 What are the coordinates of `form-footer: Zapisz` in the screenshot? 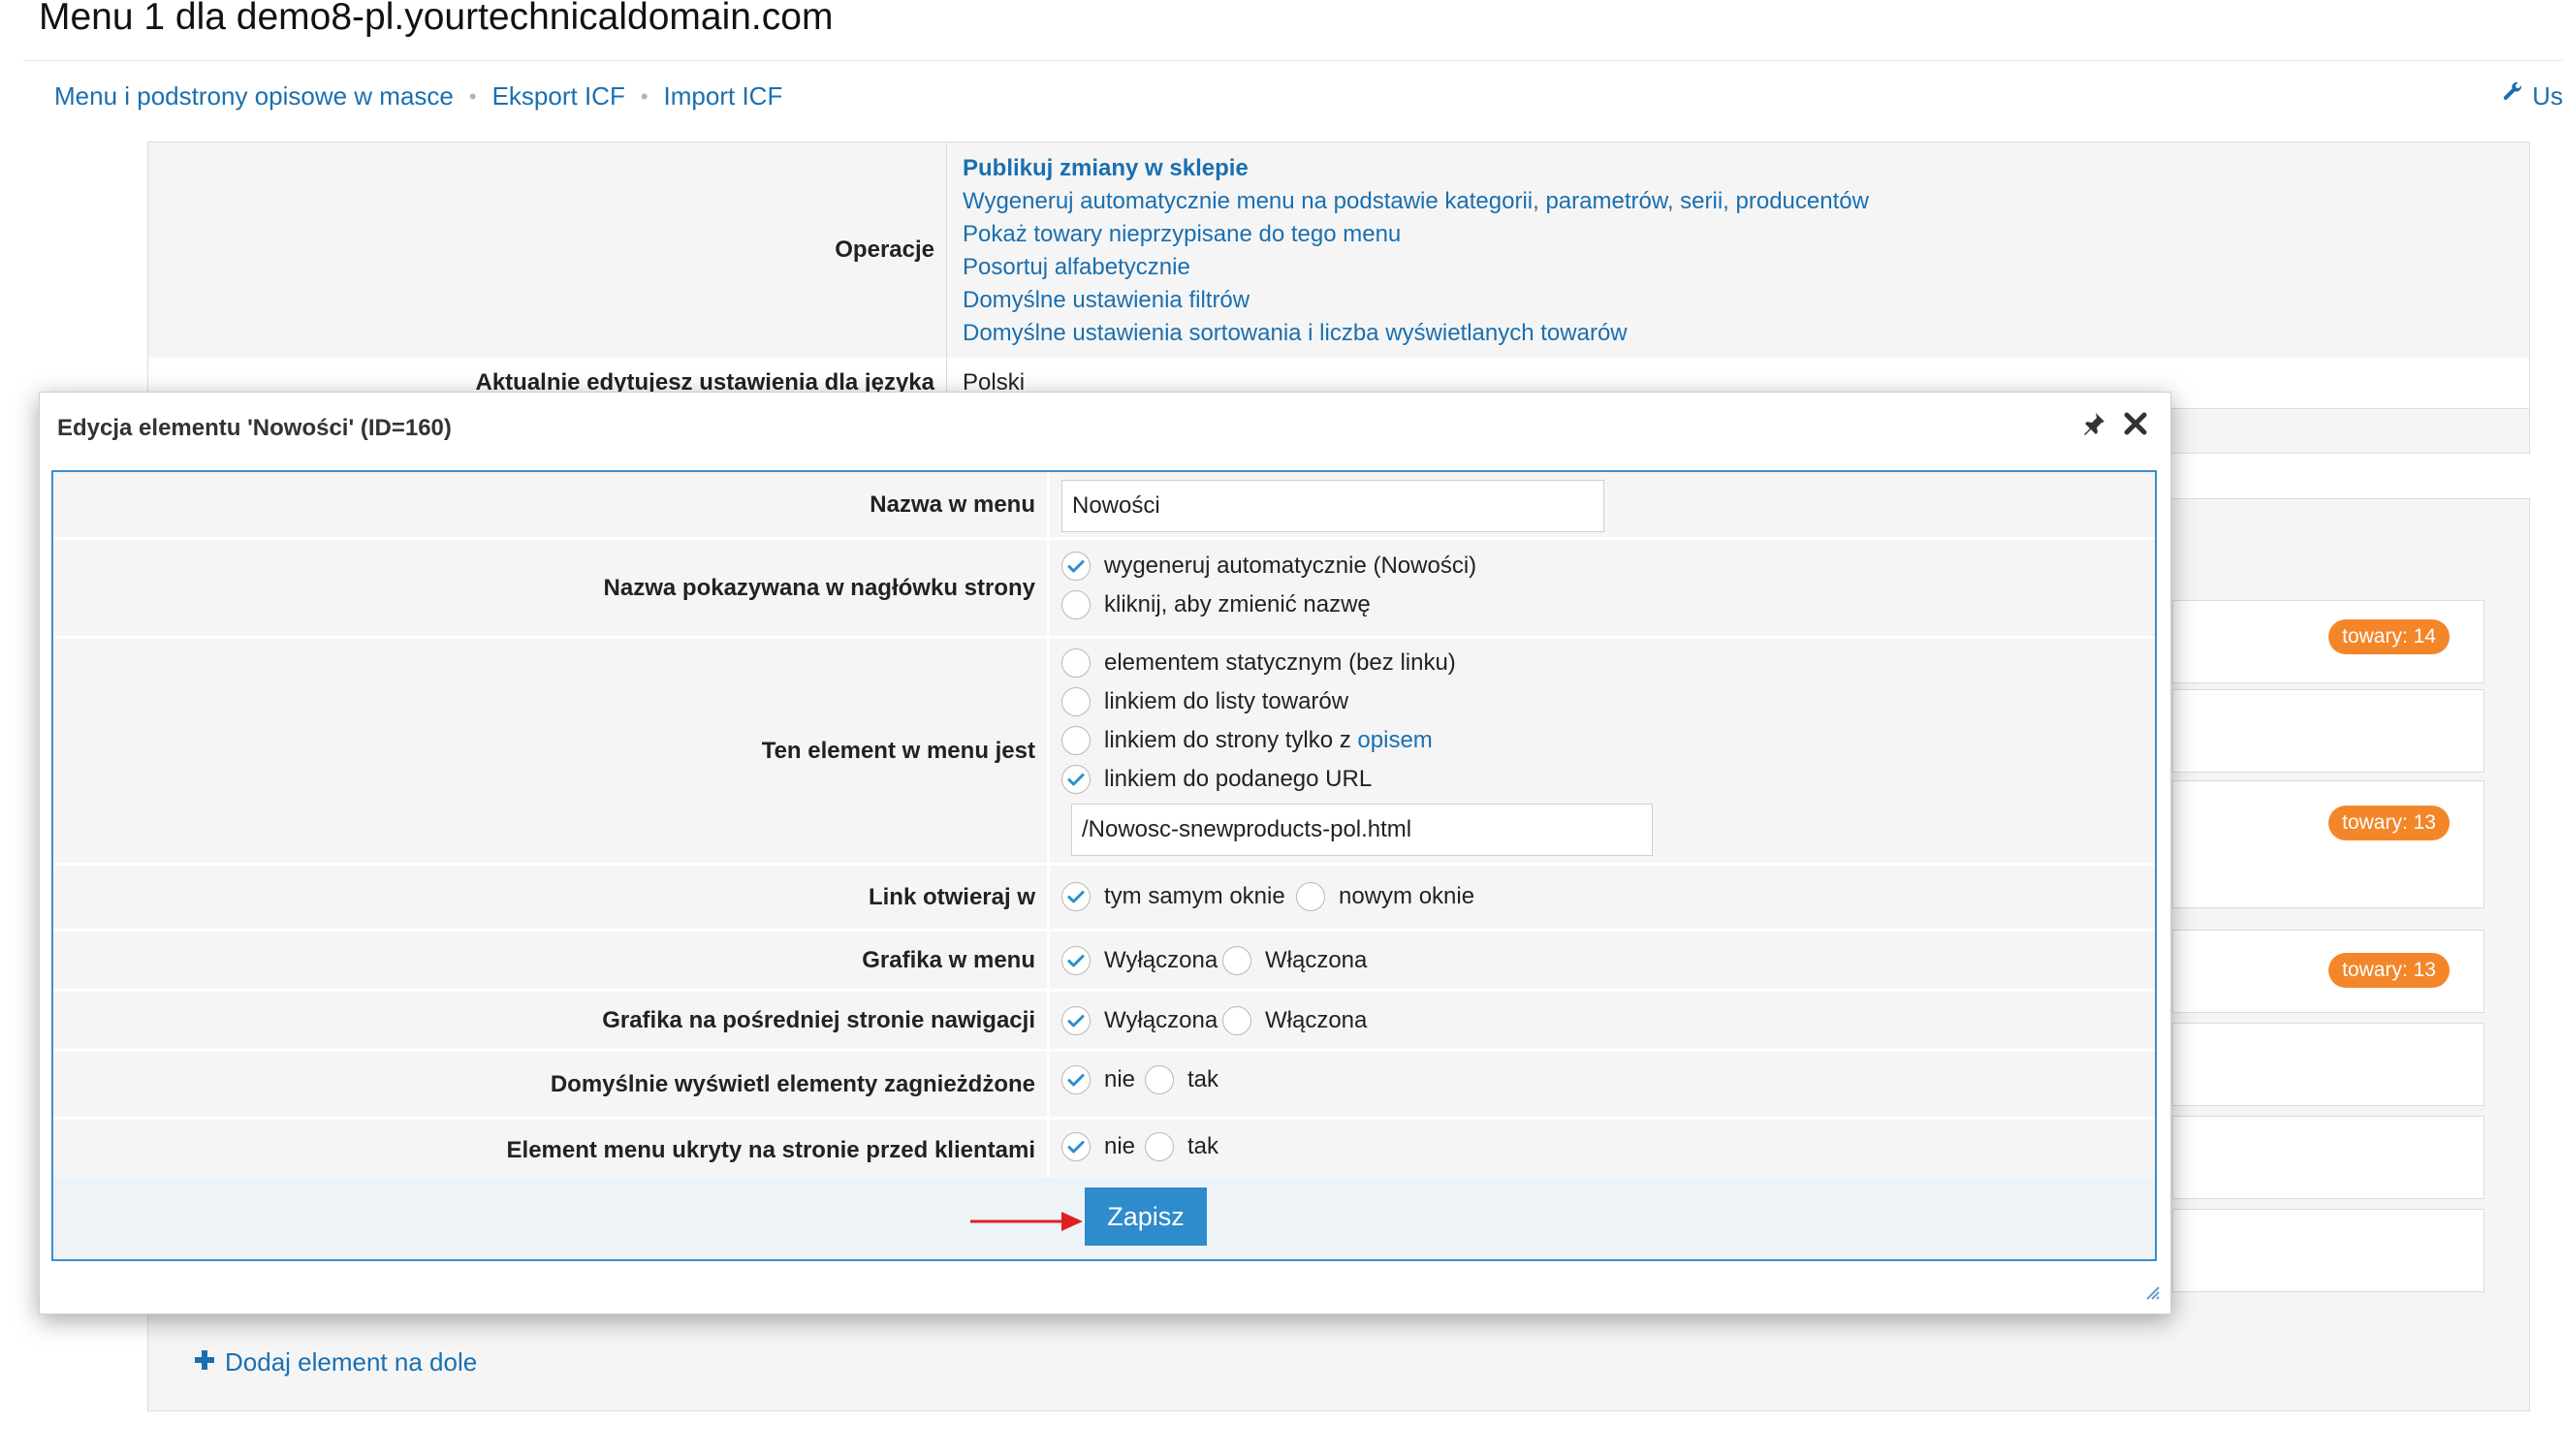 It's located at (1104, 1218).